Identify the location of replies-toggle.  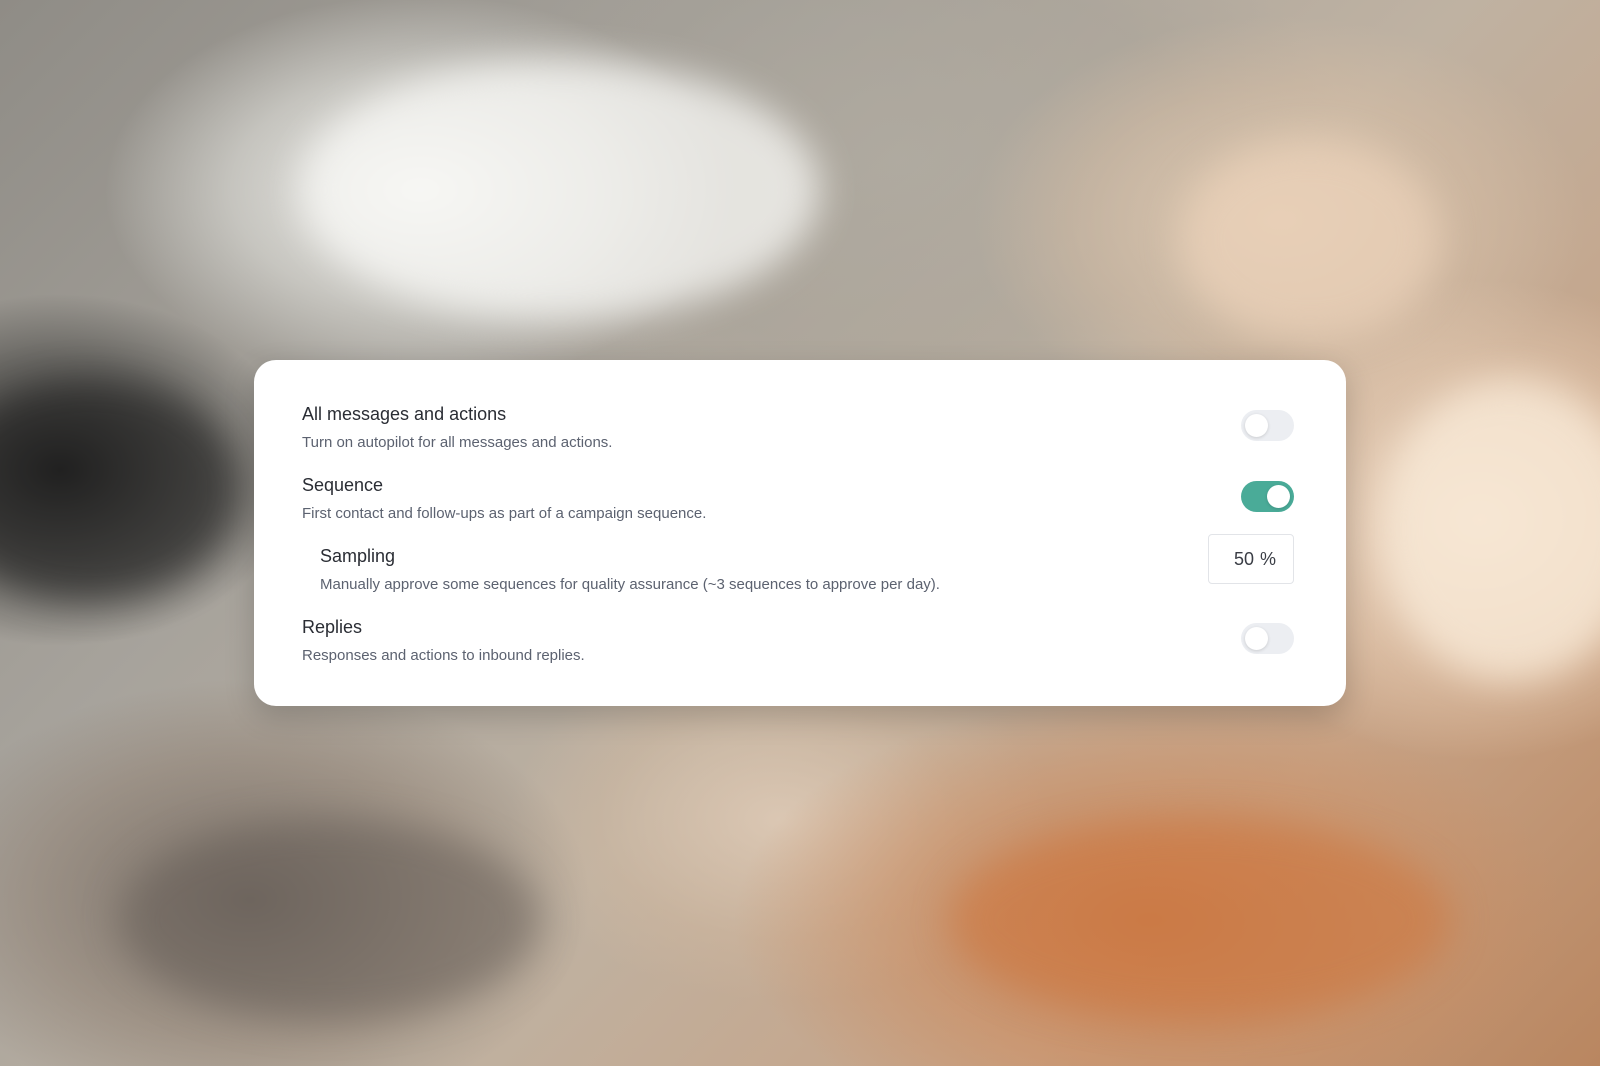
(1267, 638).